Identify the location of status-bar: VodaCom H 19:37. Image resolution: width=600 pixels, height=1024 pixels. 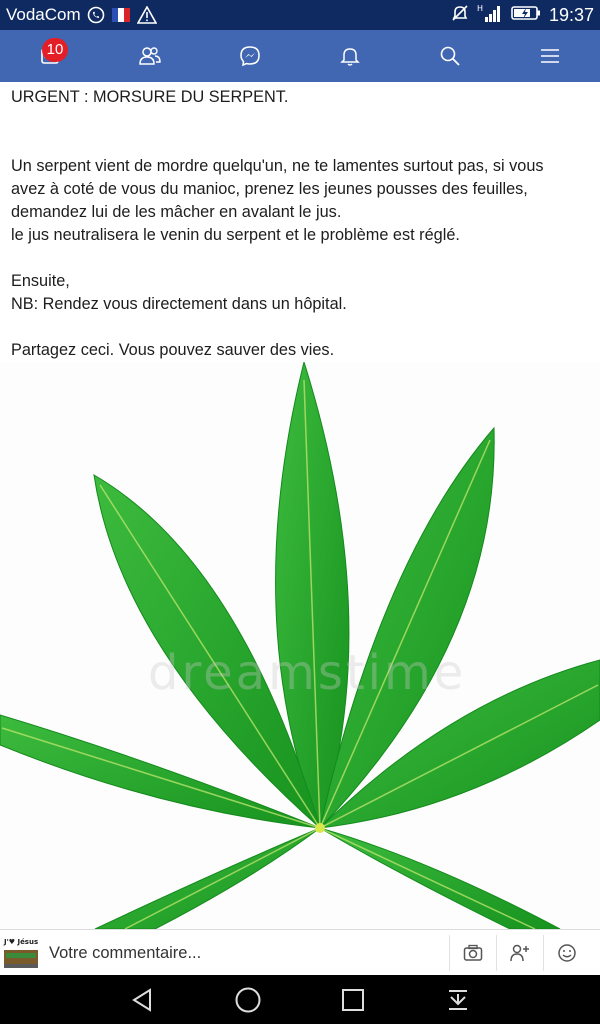
(300, 15).